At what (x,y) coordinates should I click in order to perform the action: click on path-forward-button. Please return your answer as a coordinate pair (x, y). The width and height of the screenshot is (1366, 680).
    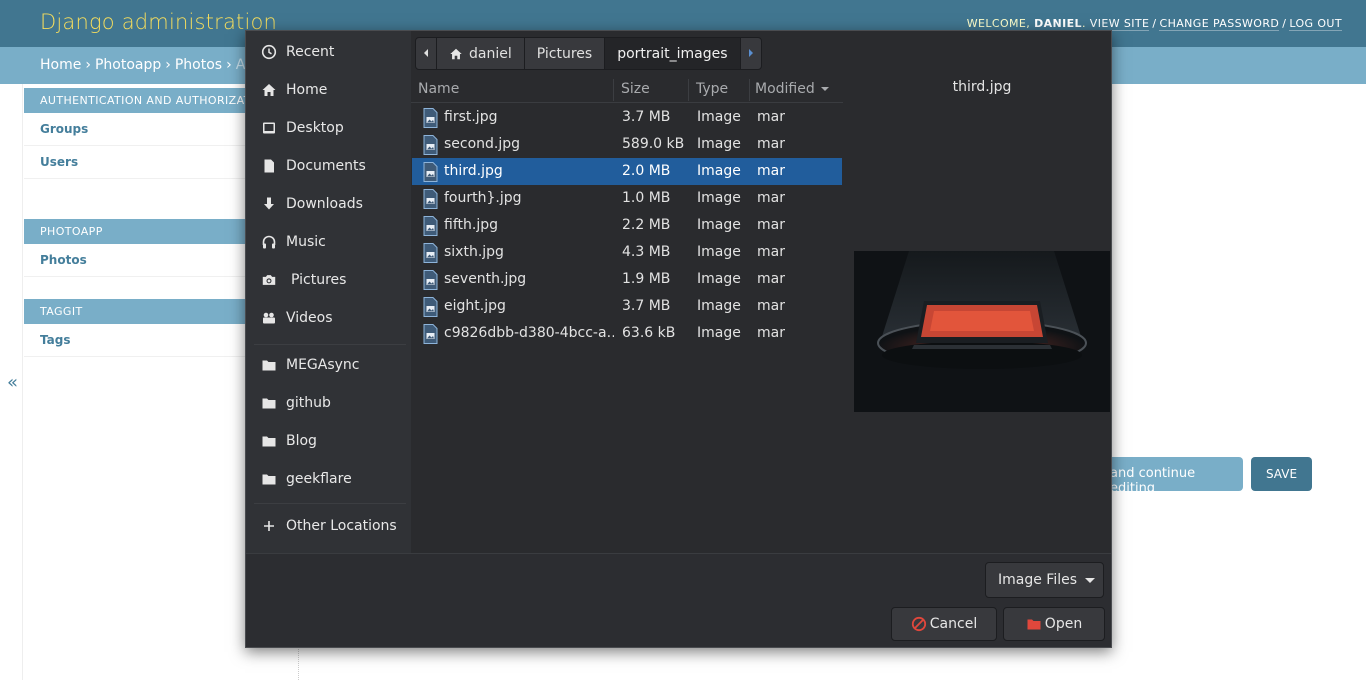
    Looking at the image, I should click on (750, 53).